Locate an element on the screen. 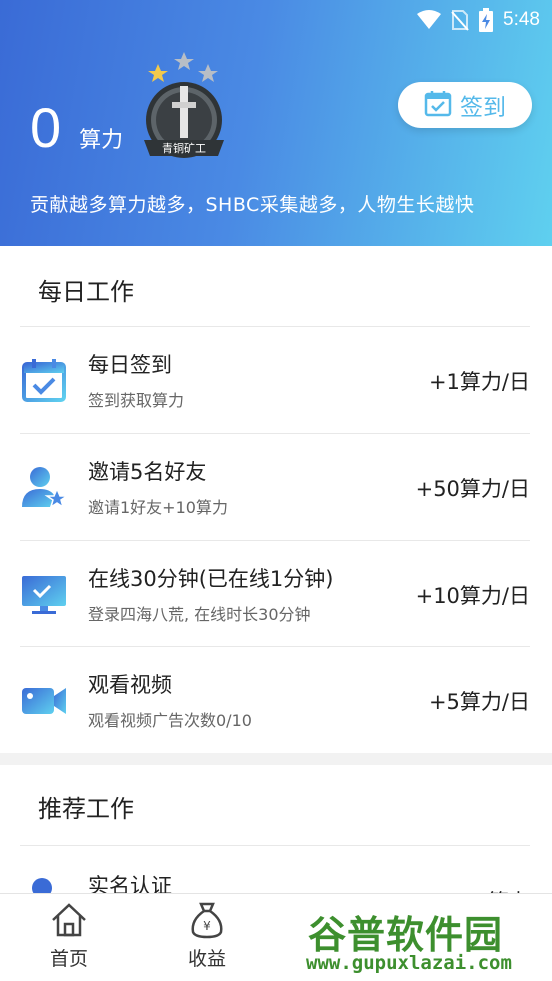 This screenshot has height=981, width=552. task-description: 邀请1好友+10算力 is located at coordinates (158, 507).